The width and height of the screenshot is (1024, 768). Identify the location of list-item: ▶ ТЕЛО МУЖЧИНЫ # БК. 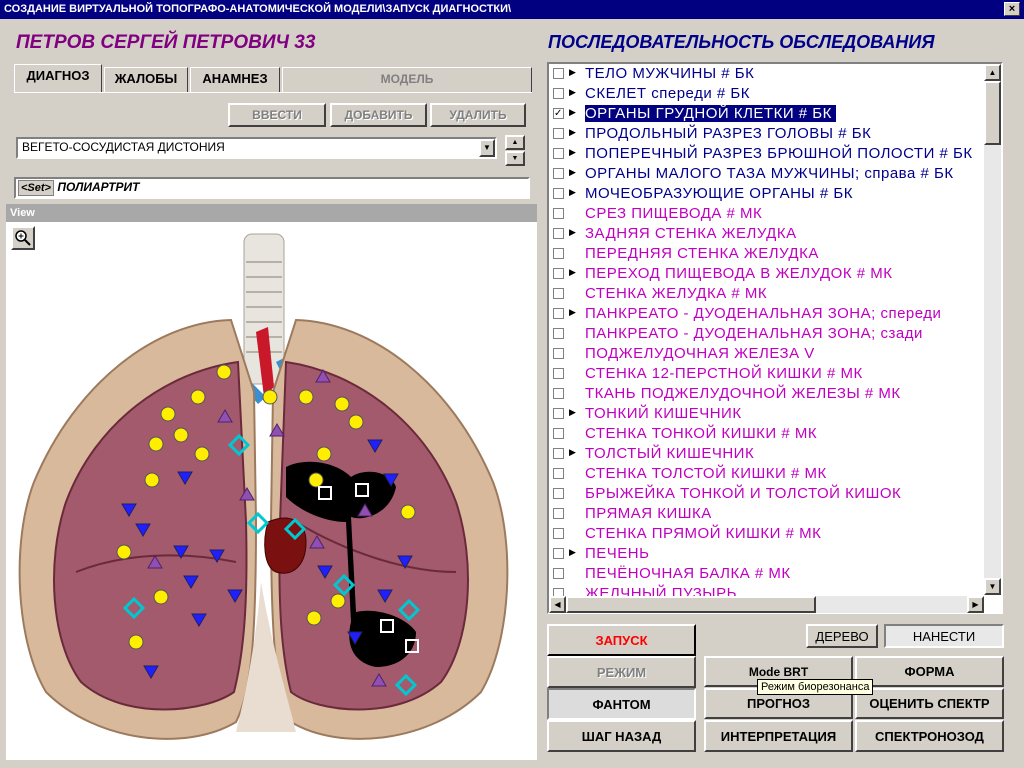
(769, 73).